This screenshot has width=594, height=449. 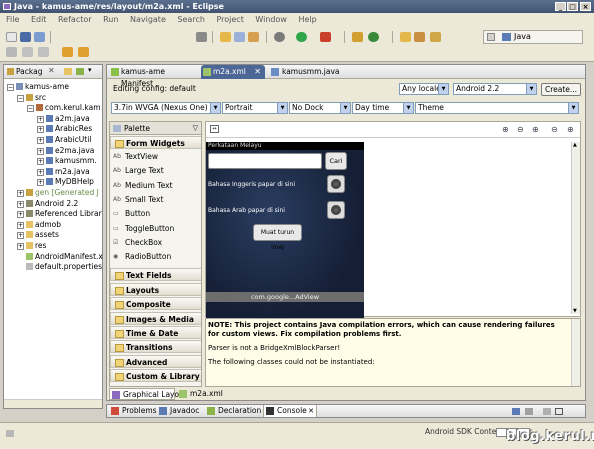 What do you see at coordinates (67, 161) in the screenshot?
I see `tree-item: + kamusmm.` at bounding box center [67, 161].